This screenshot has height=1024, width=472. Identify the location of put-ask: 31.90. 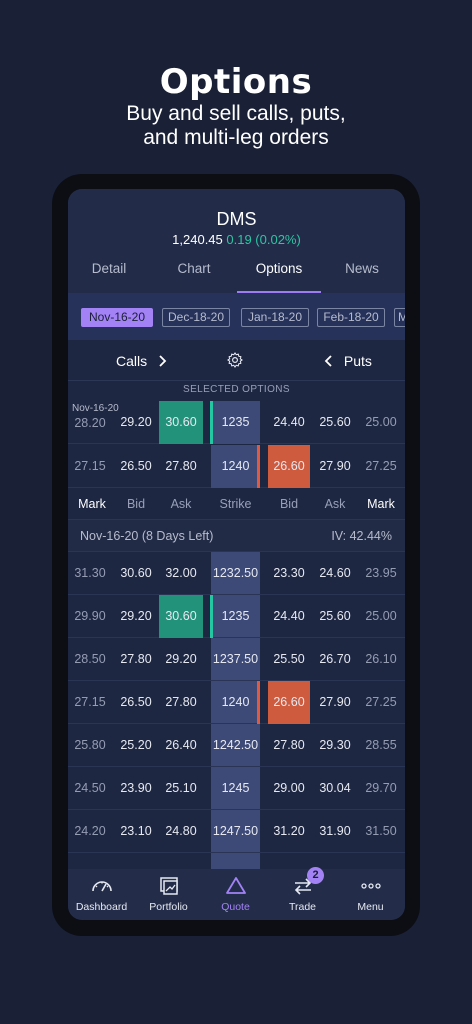
(335, 831).